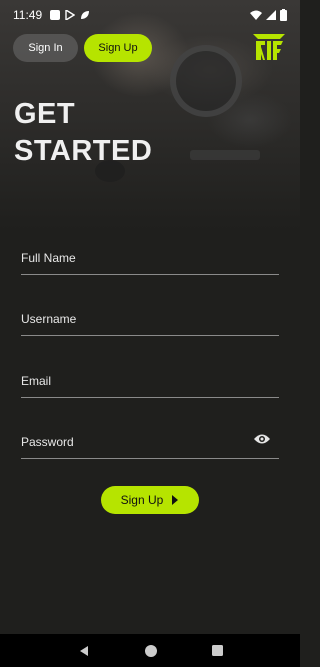  Describe the element at coordinates (136, 442) in the screenshot. I see `password-input` at that location.